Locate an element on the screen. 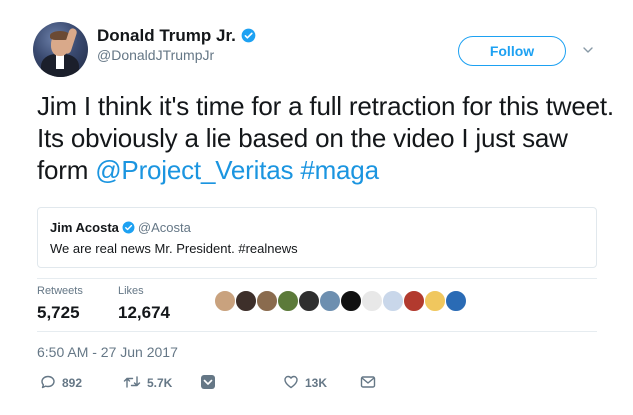 Image resolution: width=633 pixels, height=415 pixels. share-action is located at coordinates (371, 382).